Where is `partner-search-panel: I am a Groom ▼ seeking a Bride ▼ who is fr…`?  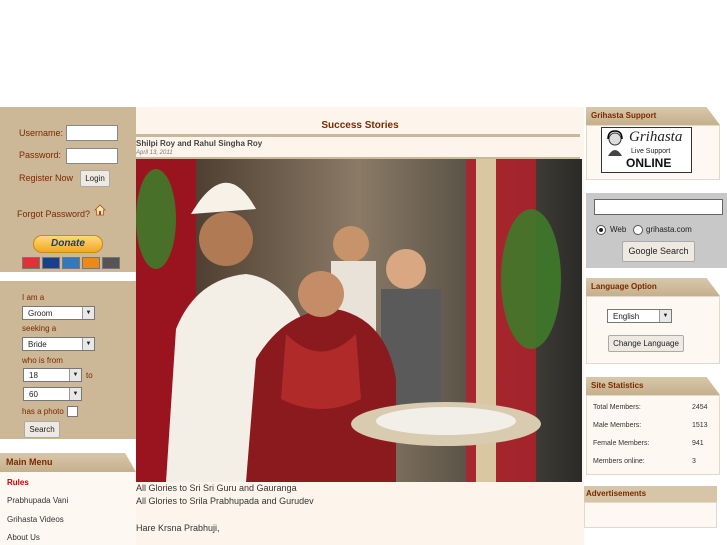 partner-search-panel: I am a Groom ▼ seeking a Bride ▼ who is fr… is located at coordinates (68, 360).